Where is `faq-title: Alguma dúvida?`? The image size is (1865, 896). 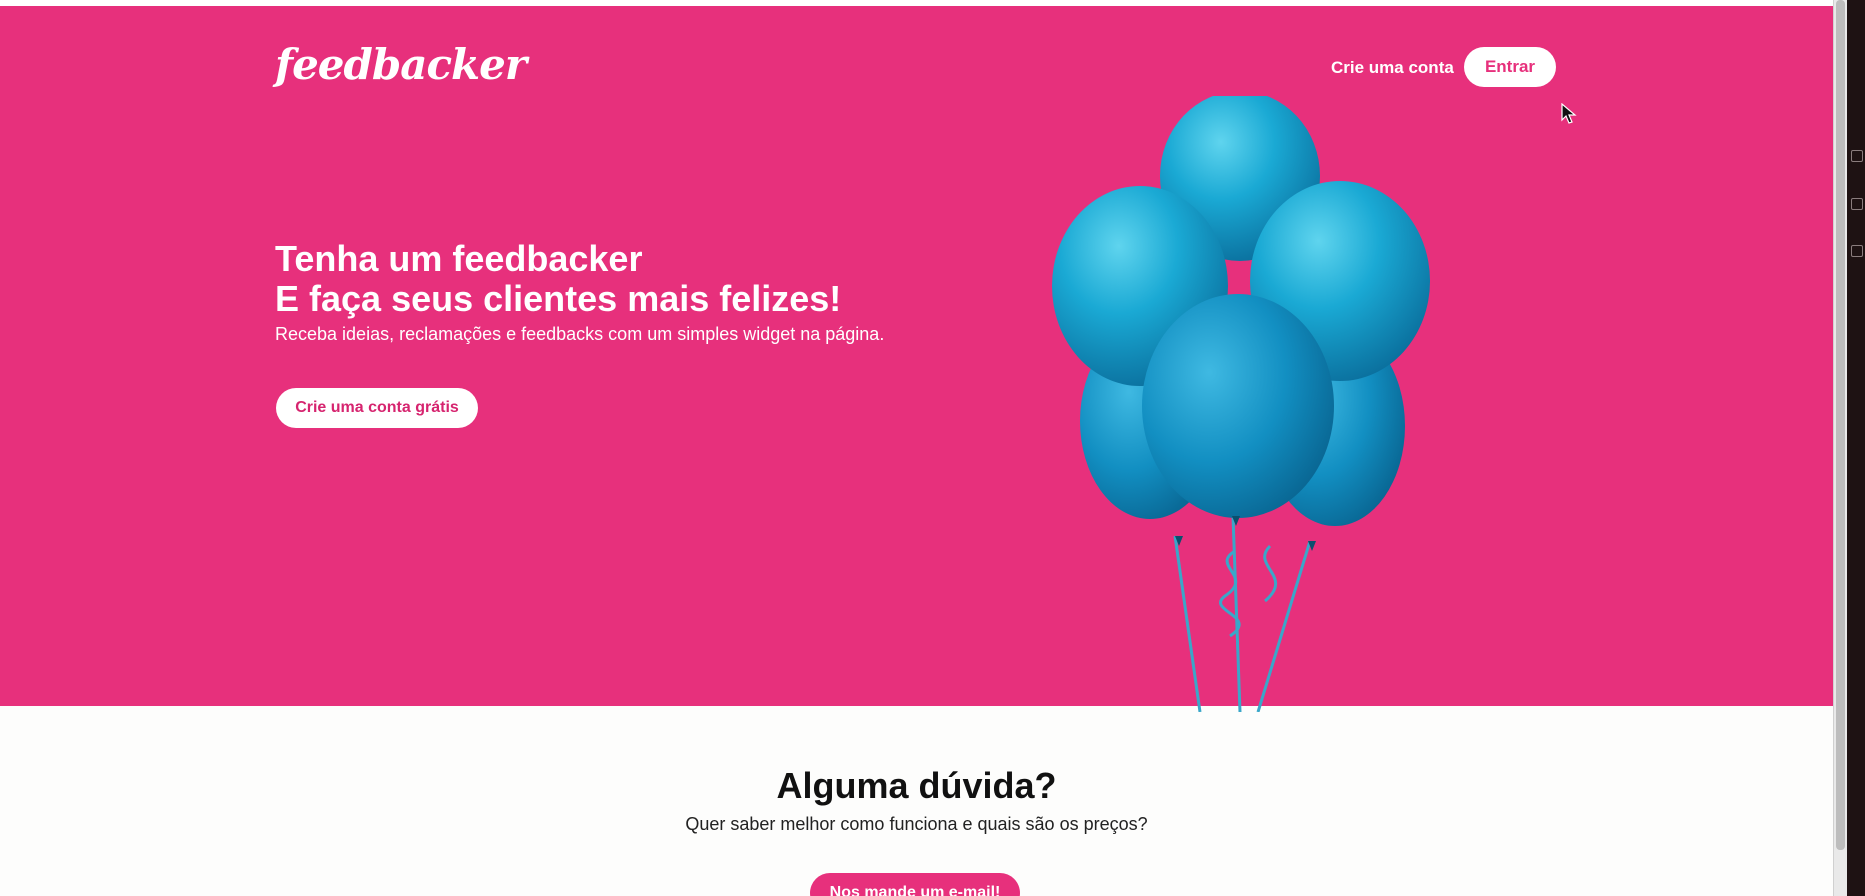
faq-title: Alguma dúvida? is located at coordinates (916, 785).